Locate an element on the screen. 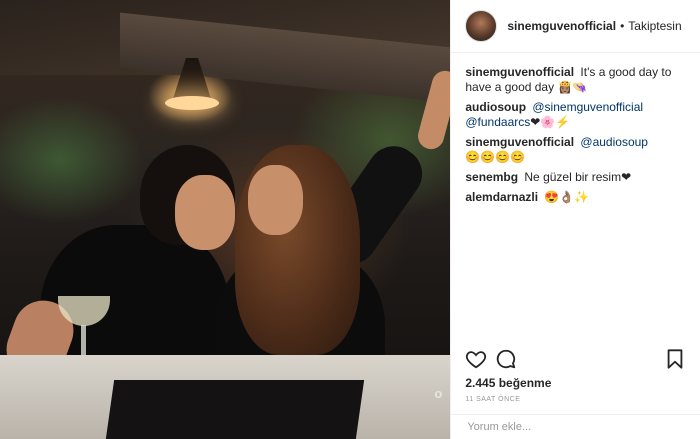 The width and height of the screenshot is (700, 439). comment-username: alemdarnazli is located at coordinates (501, 197).